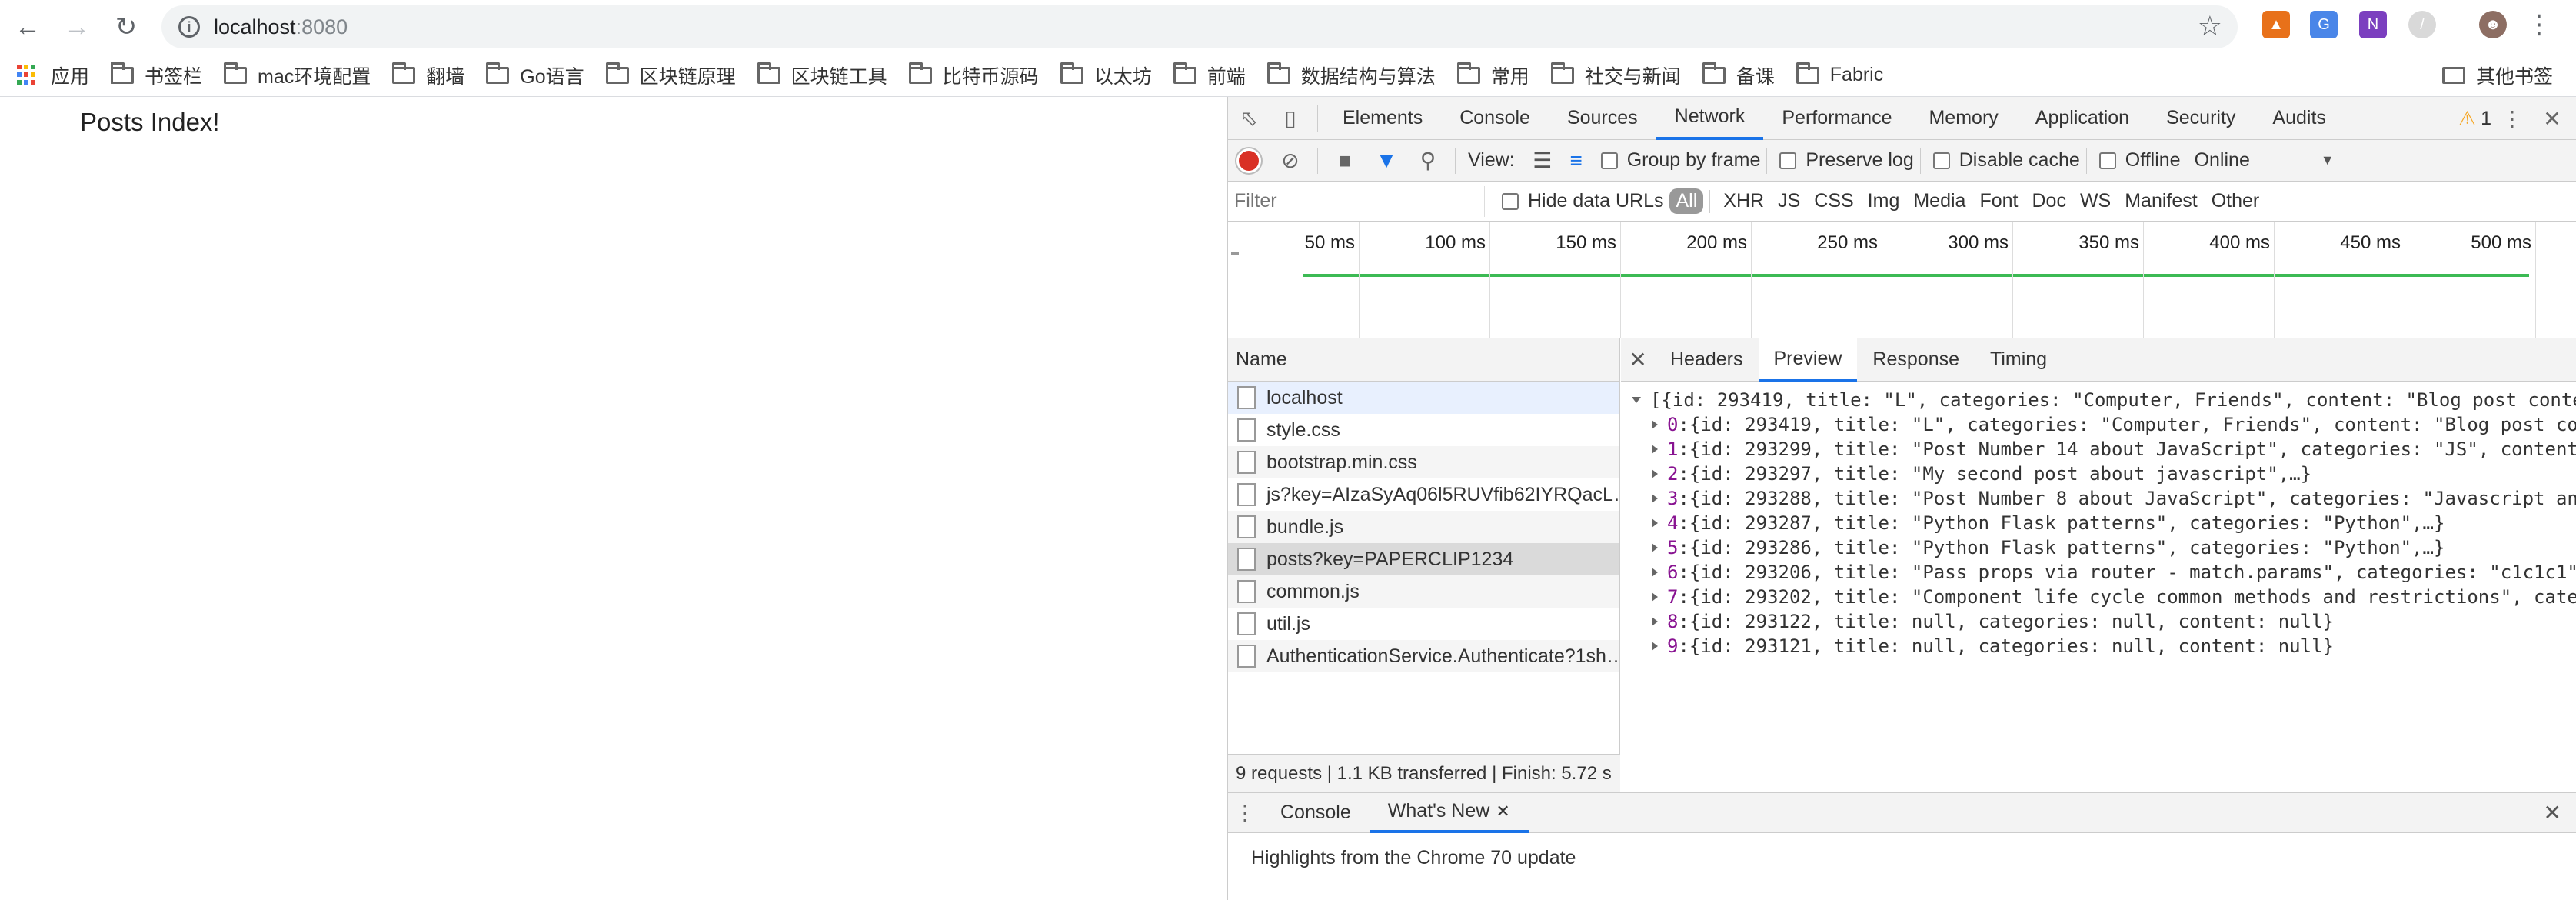 This screenshot has width=2576, height=900. Describe the element at coordinates (1582, 201) in the screenshot. I see `hide-data-urls-checkbox: Hide data URLs` at that location.